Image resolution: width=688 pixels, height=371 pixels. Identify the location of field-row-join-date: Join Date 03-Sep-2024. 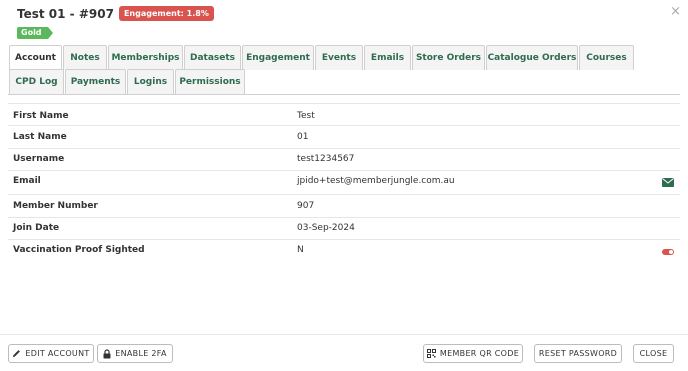
(344, 229).